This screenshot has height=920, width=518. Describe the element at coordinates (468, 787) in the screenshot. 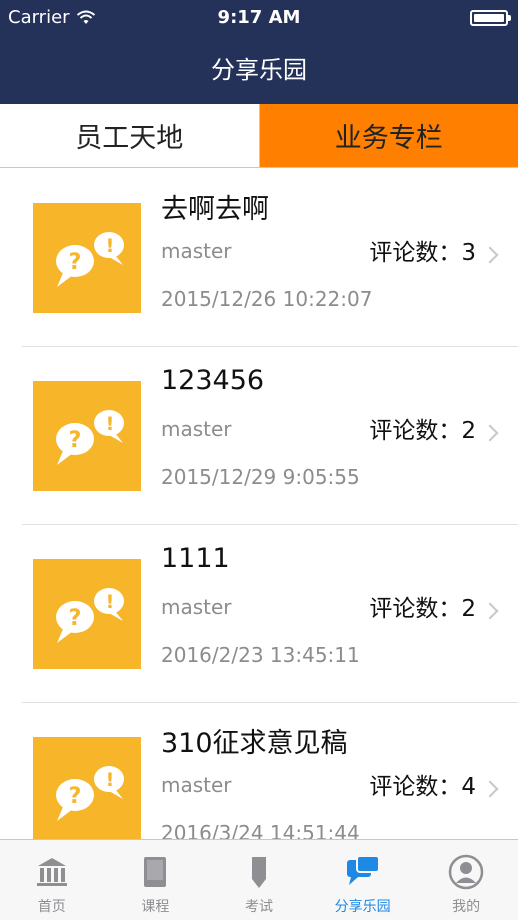

I see `comment-count-value: 4` at that location.